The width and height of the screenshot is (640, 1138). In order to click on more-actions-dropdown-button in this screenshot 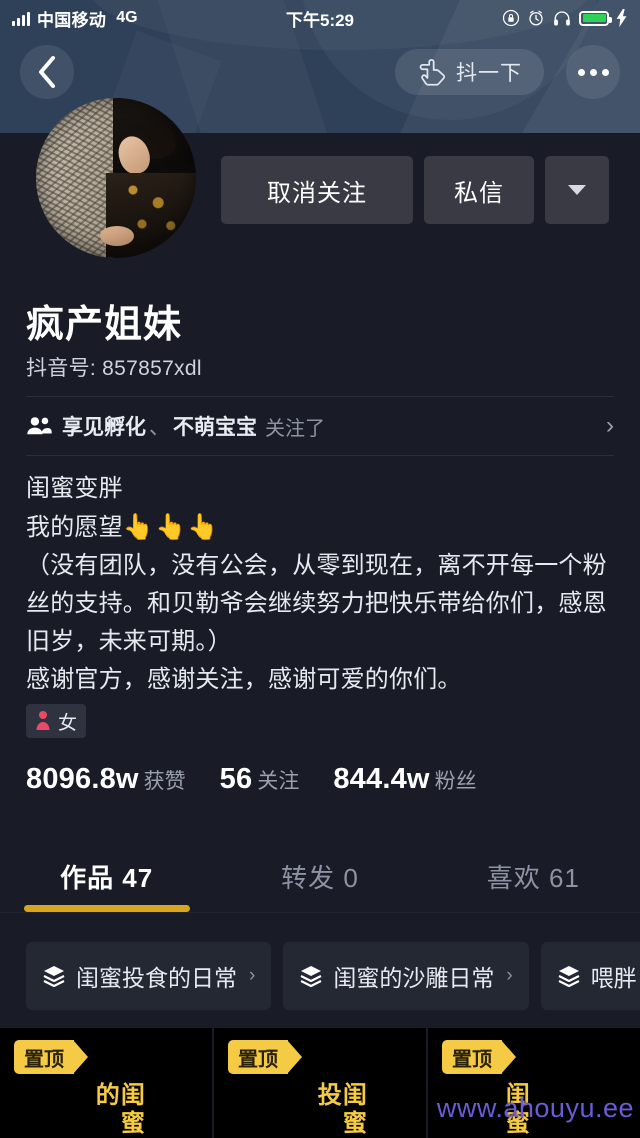, I will do `click(577, 190)`.